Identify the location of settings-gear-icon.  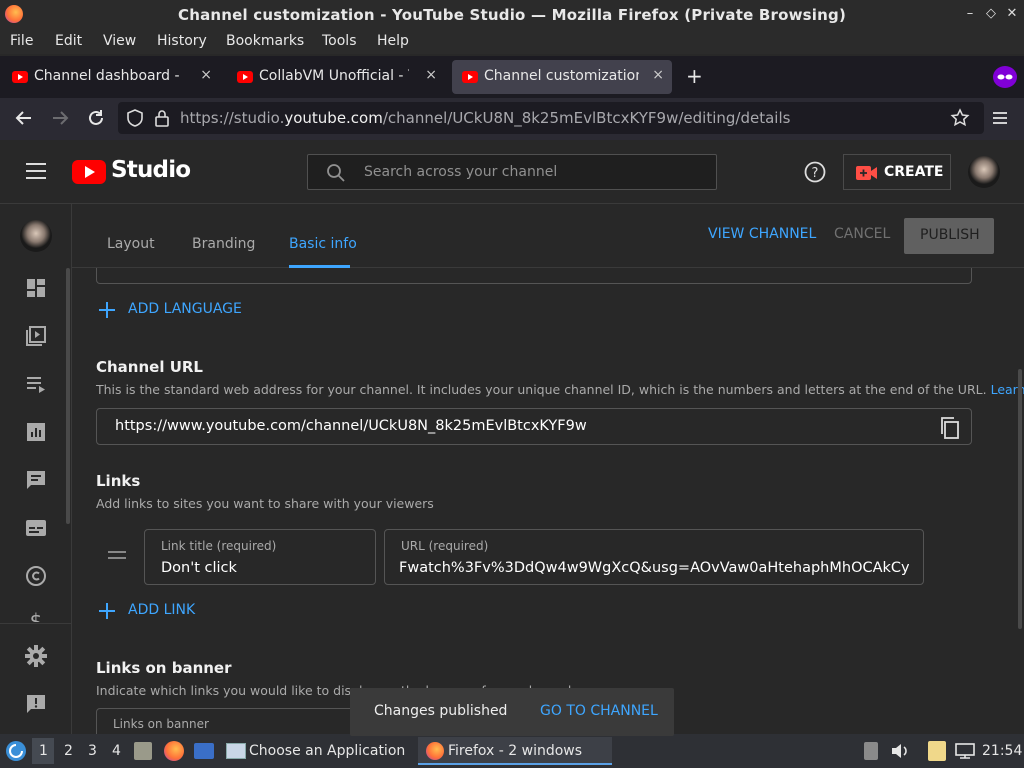
(36, 656).